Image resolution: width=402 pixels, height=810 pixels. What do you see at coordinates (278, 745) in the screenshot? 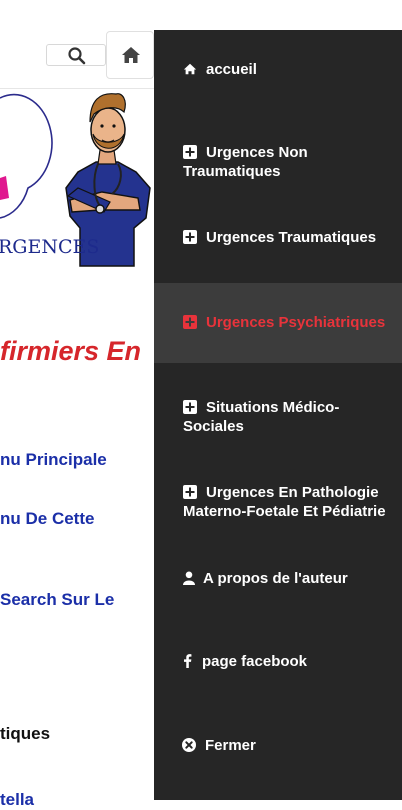
I see `menu-item-fermer: Fermer` at bounding box center [278, 745].